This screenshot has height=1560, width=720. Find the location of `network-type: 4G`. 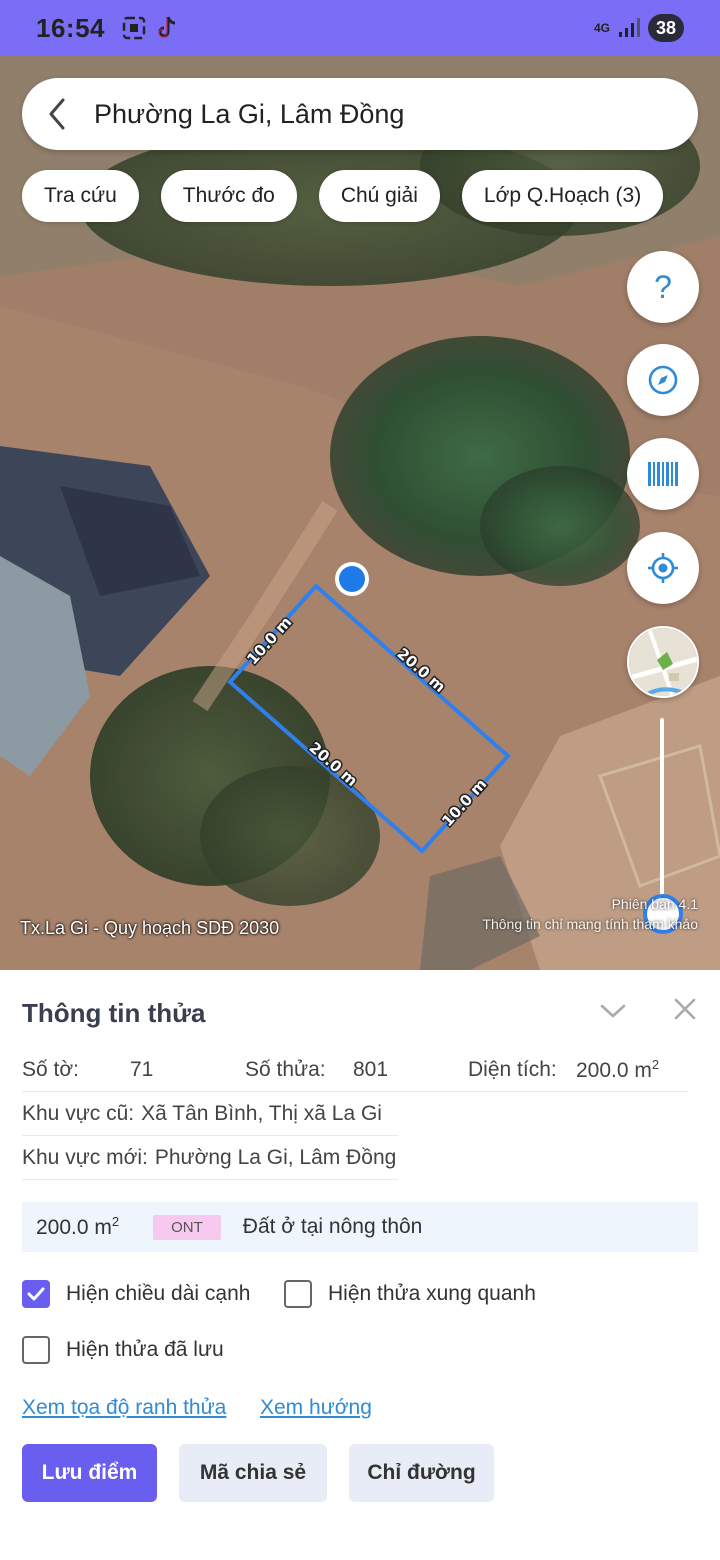

network-type: 4G is located at coordinates (601, 27).